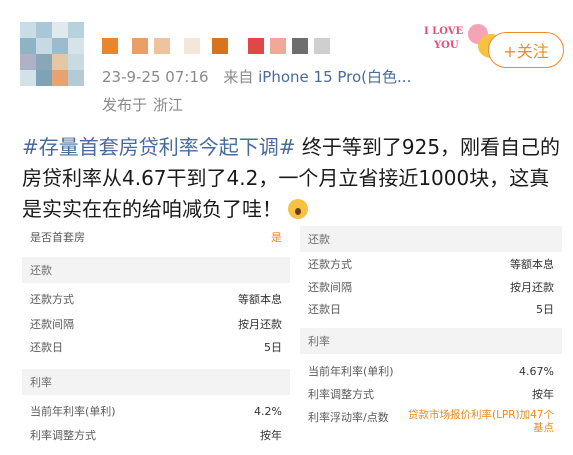 This screenshot has width=573, height=455. I want to click on post-location: 发布于 浙江, so click(142, 104).